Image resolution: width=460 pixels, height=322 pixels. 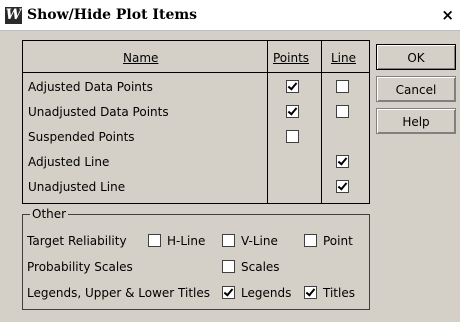 What do you see at coordinates (416, 57) in the screenshot?
I see `ok-button: OK` at bounding box center [416, 57].